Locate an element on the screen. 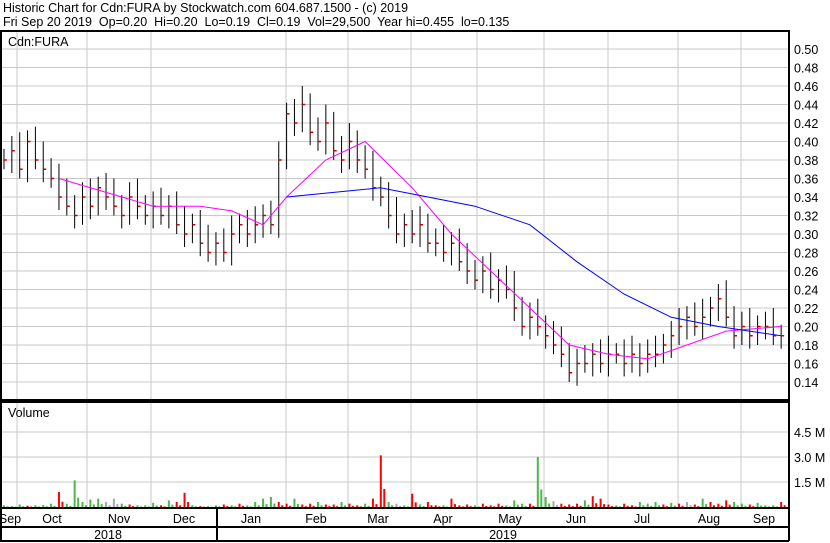 This screenshot has height=543, width=830. year-label: 2019 is located at coordinates (503, 535).